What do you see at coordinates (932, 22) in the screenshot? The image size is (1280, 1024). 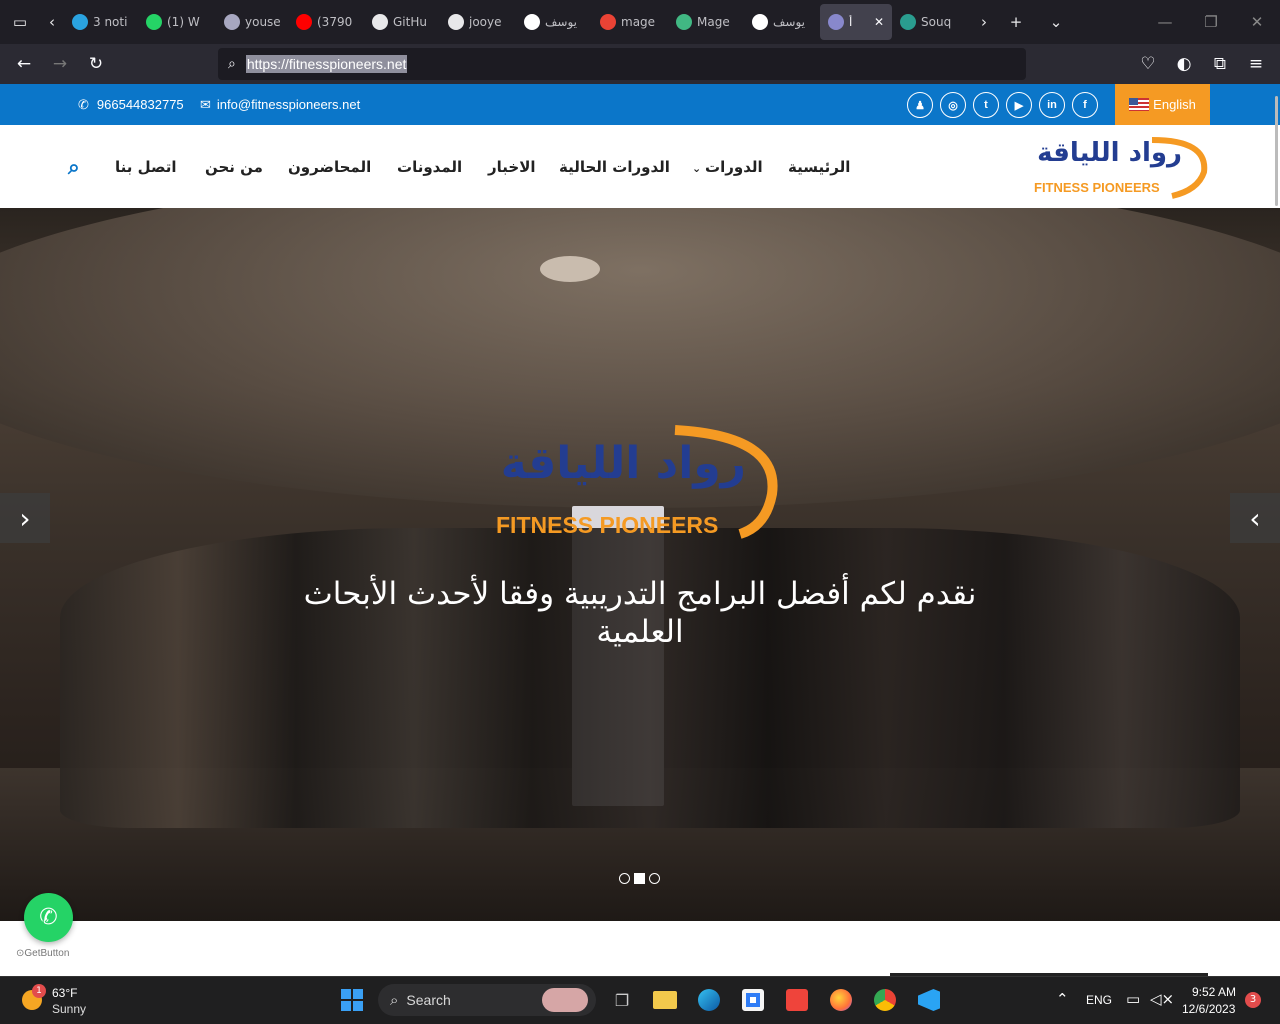 I see `browser-tab: Souq` at bounding box center [932, 22].